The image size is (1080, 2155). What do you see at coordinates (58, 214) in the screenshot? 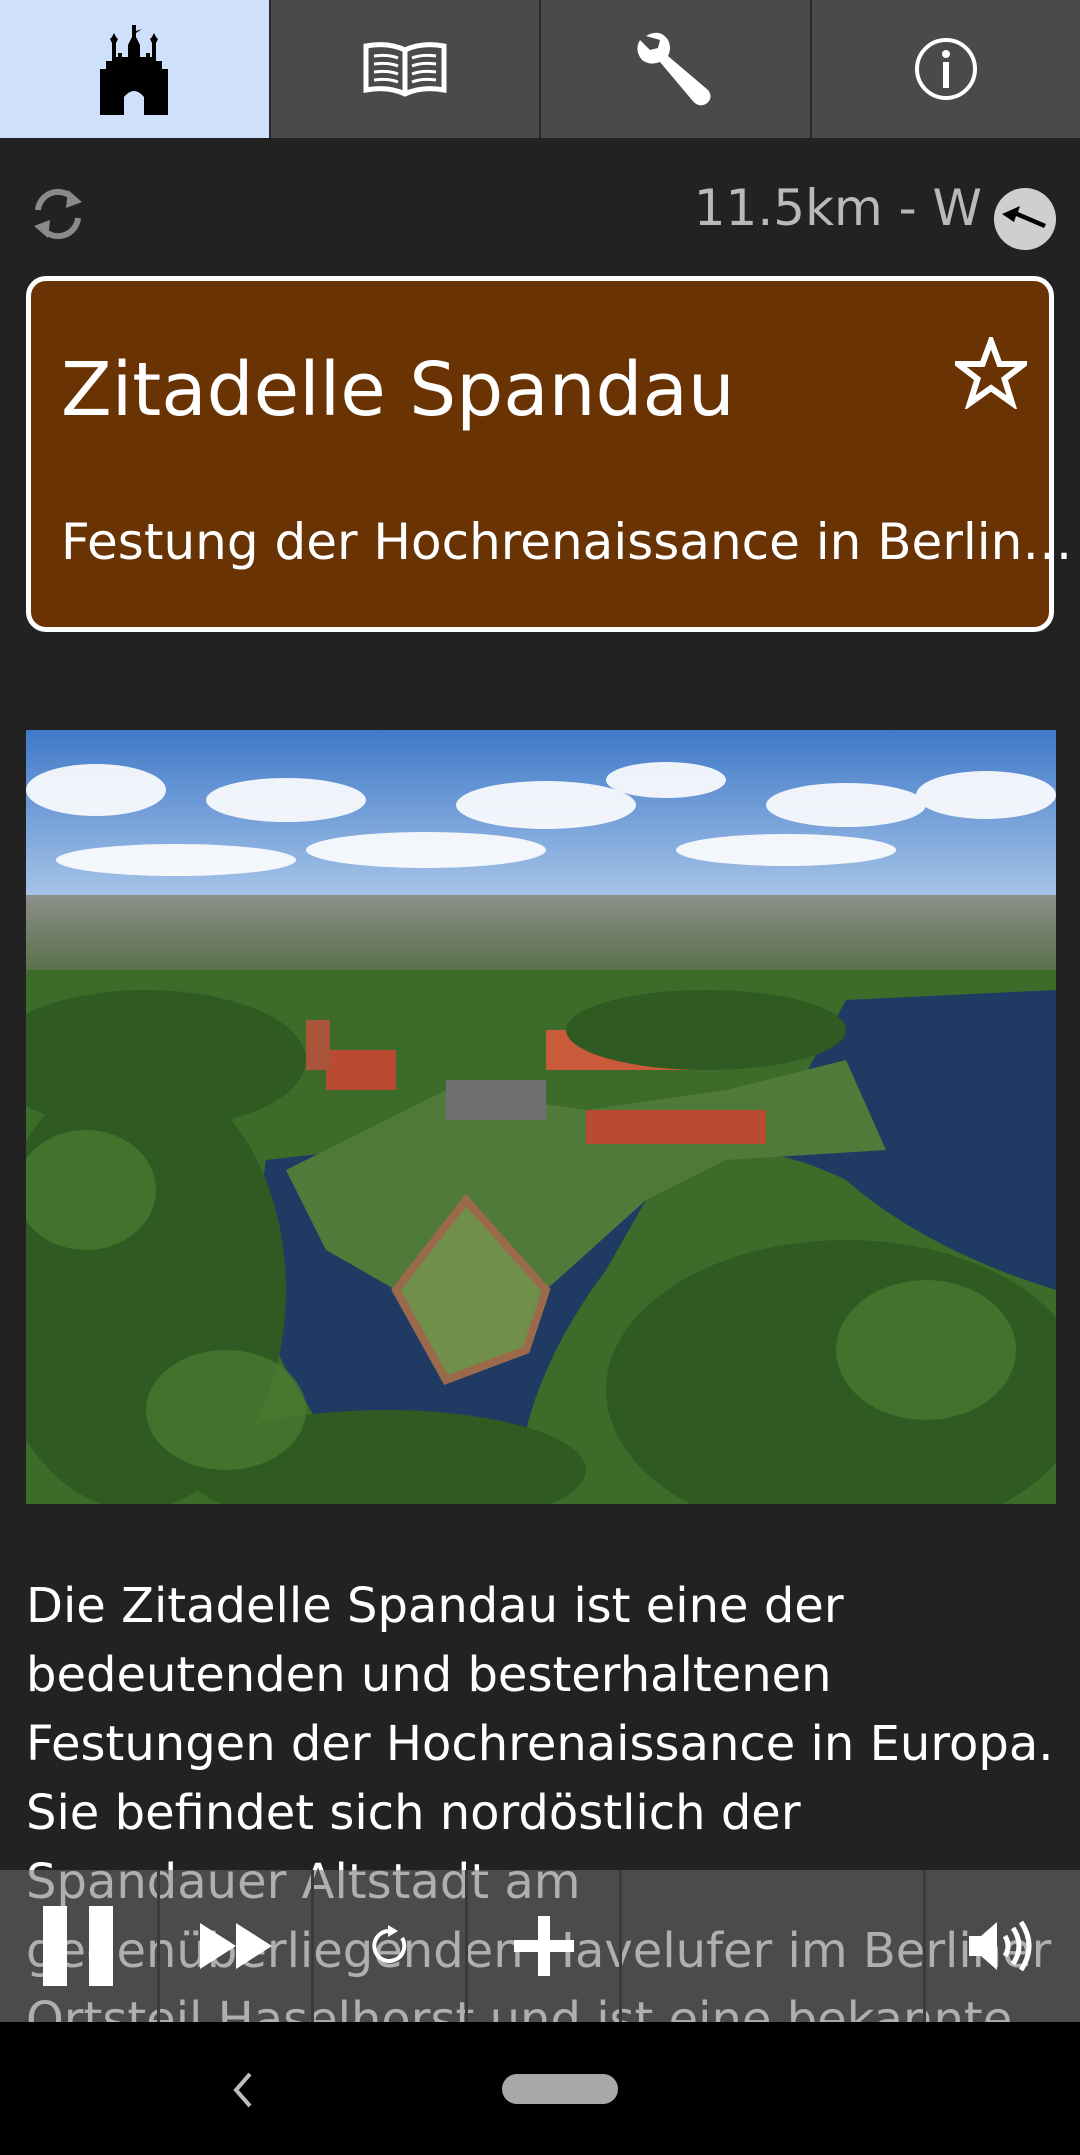
I see `refresh-icon` at bounding box center [58, 214].